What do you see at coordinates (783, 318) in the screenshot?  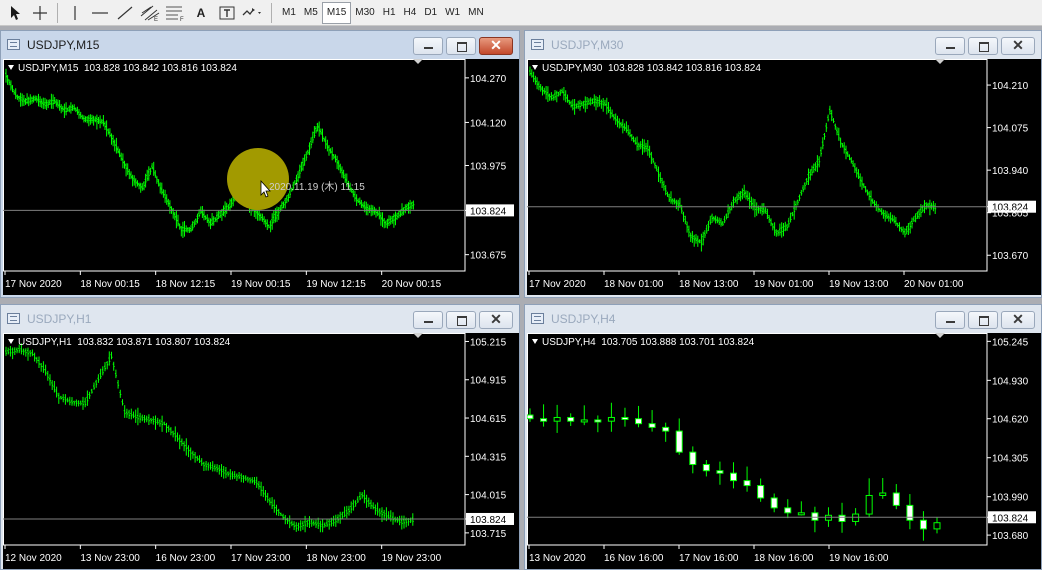 I see `window-titlebar: USDJPY,H4 ✕` at bounding box center [783, 318].